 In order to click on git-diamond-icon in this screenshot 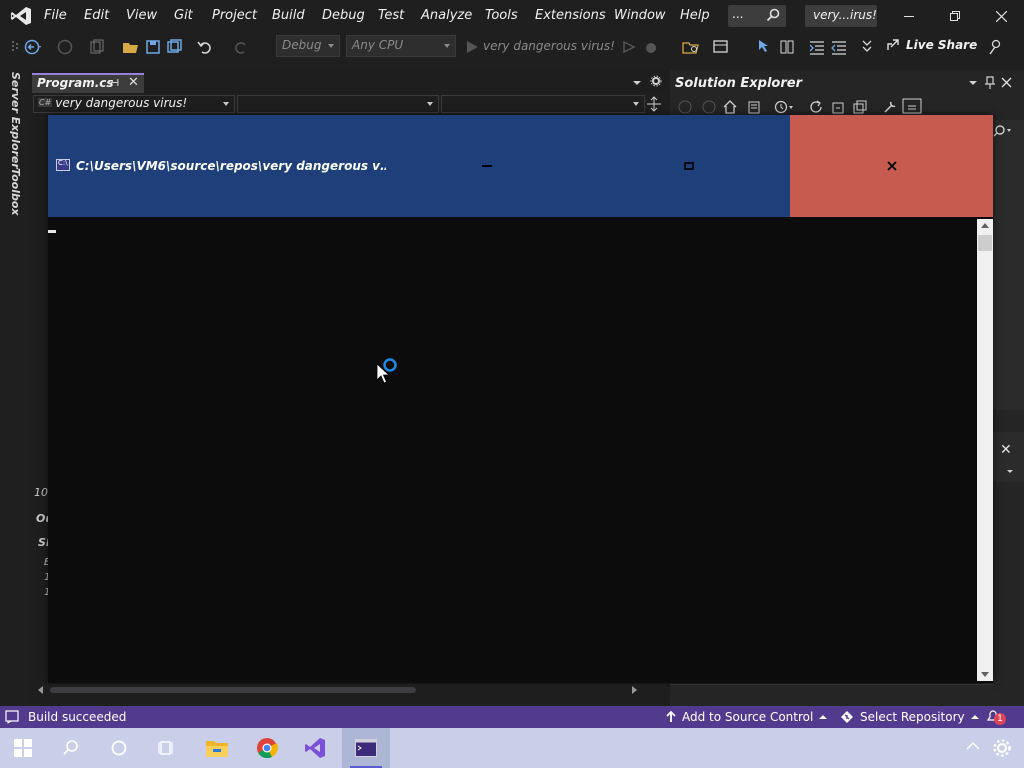, I will do `click(847, 717)`.